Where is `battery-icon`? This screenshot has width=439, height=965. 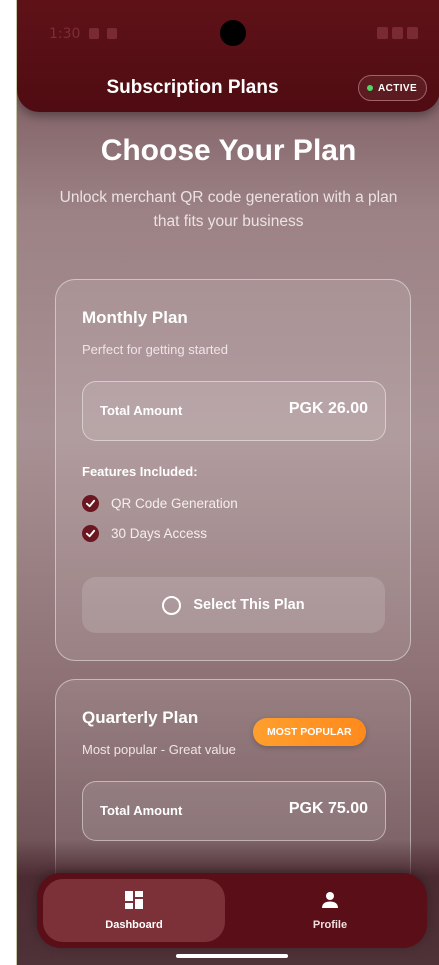
battery-icon is located at coordinates (412, 33).